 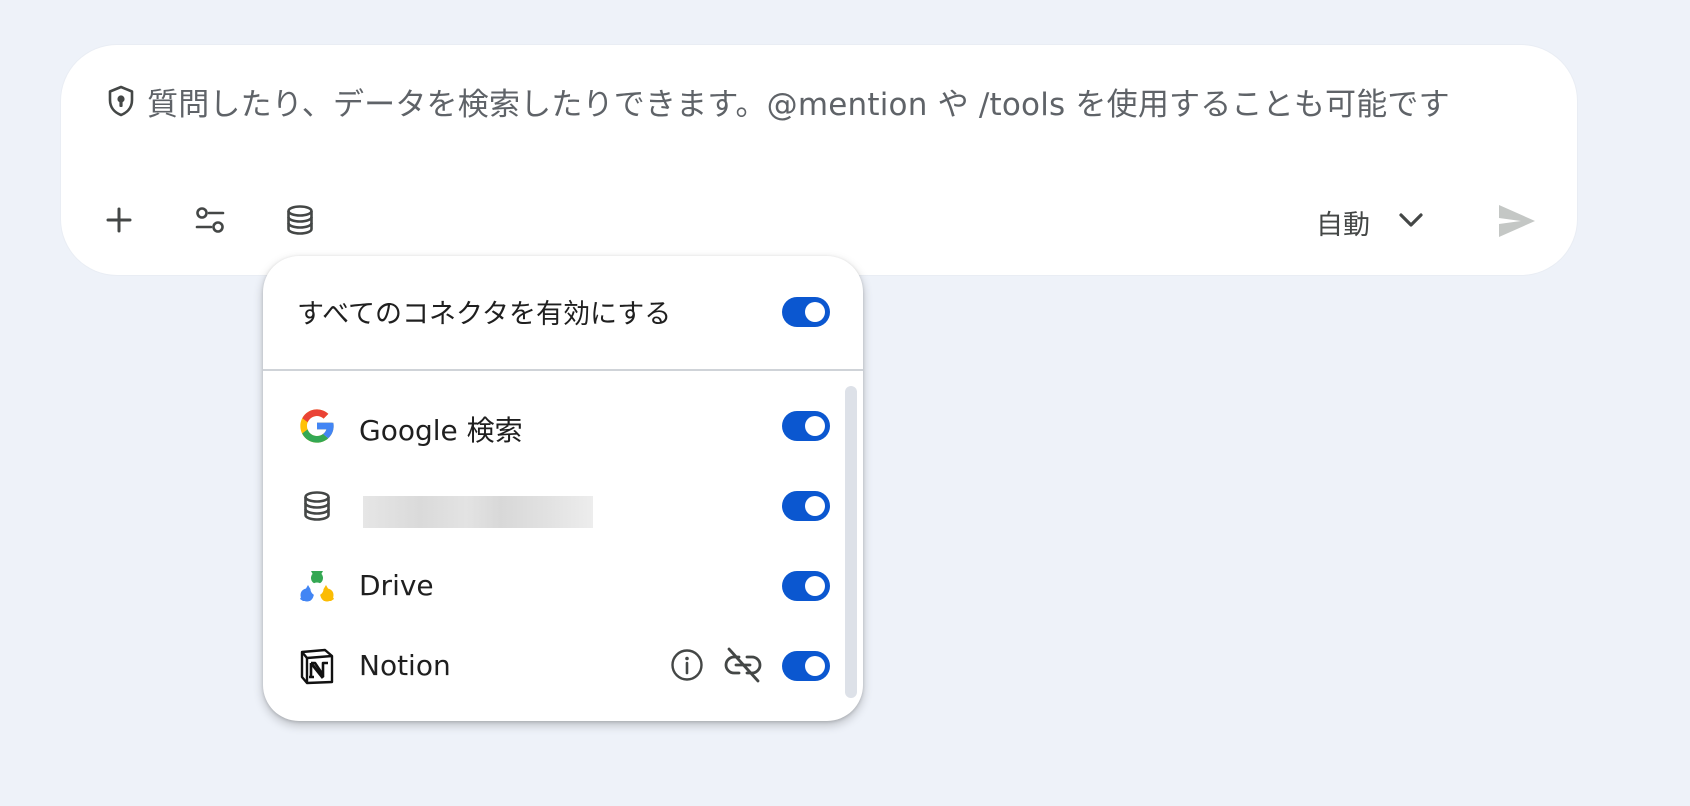 What do you see at coordinates (317, 426) in the screenshot?
I see `google-g-icon` at bounding box center [317, 426].